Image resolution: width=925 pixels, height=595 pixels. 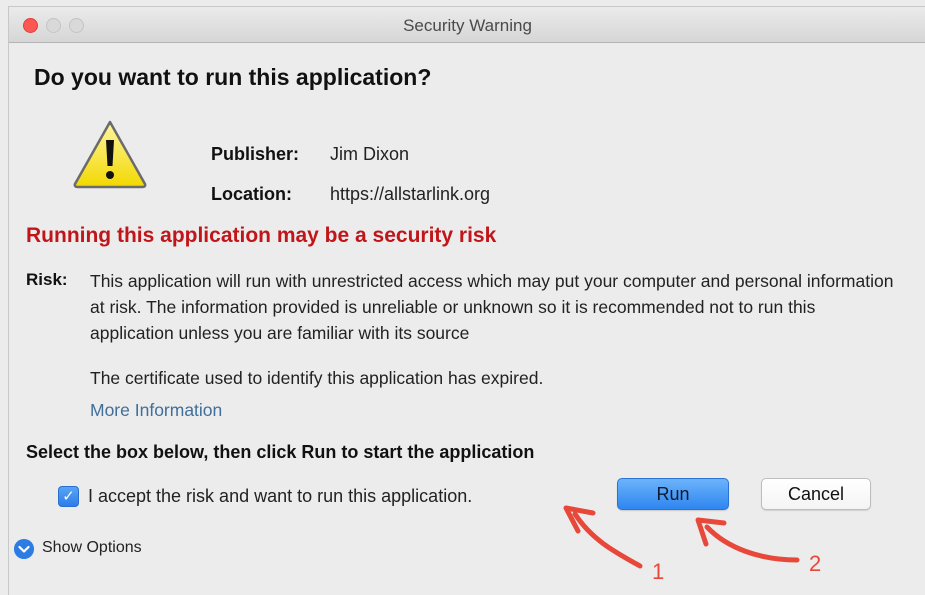 I want to click on chevron-down-icon, so click(x=24, y=549).